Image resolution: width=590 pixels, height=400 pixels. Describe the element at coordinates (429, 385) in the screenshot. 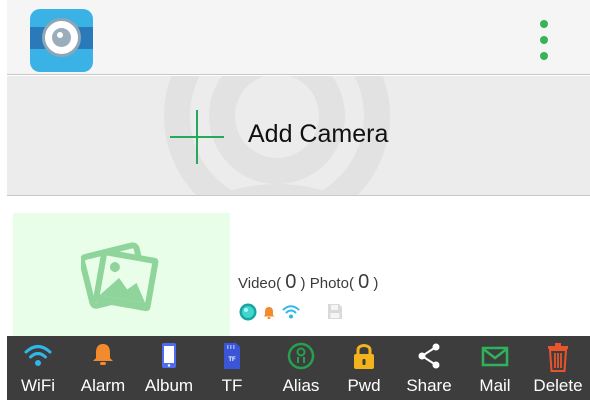

I see `share-label: Share` at that location.